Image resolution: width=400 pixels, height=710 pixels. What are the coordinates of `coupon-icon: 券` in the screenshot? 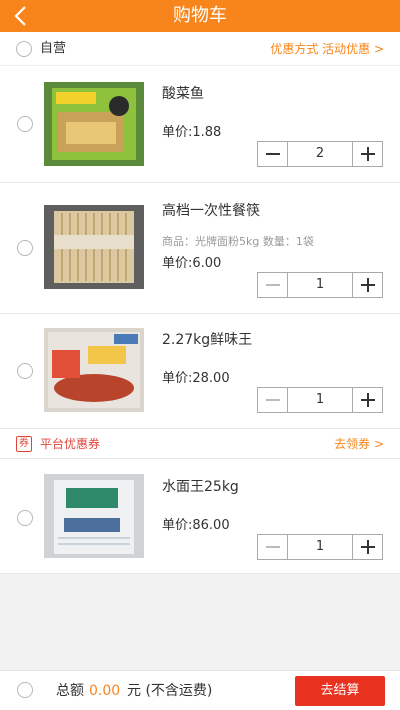 It's located at (24, 444).